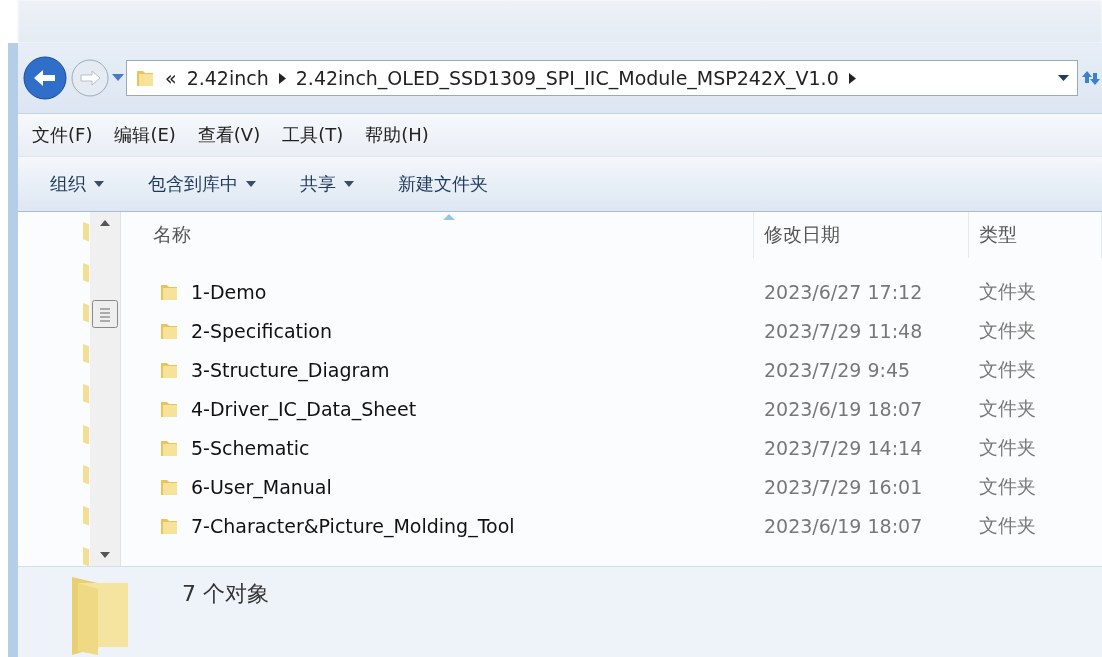  Describe the element at coordinates (145, 135) in the screenshot. I see `menu-item: 编辑(E)` at that location.